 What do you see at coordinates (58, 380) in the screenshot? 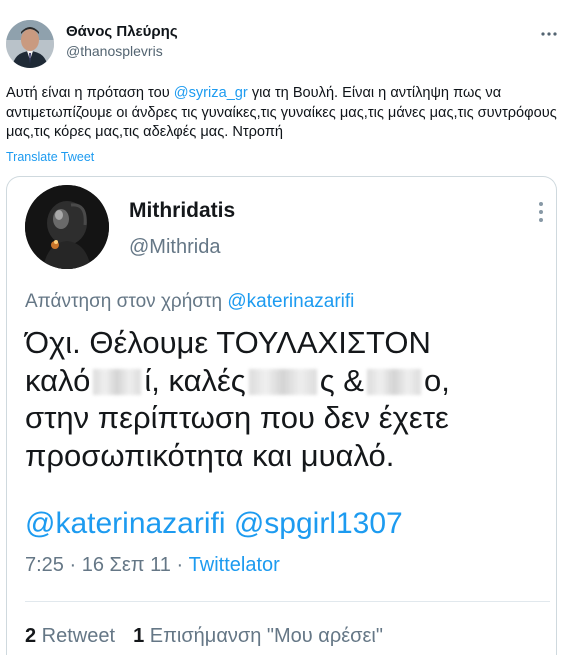
I see `embedded-line-2-a: καλό` at bounding box center [58, 380].